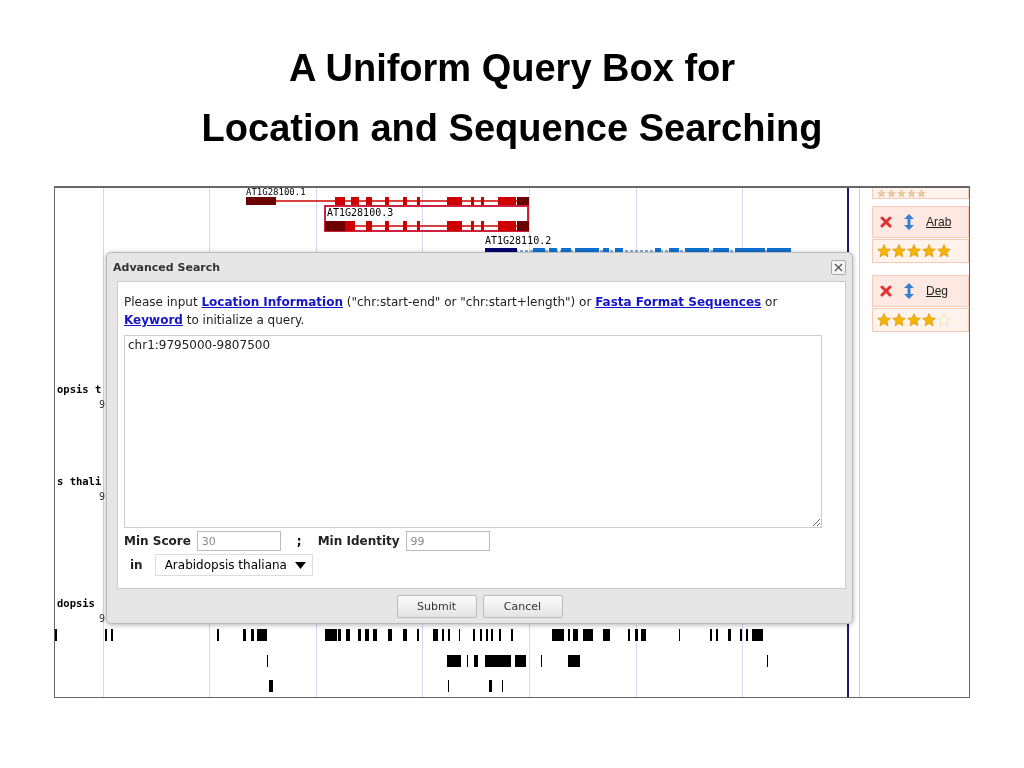 The width and height of the screenshot is (1024, 768). I want to click on track-label: dopsis, so click(76, 603).